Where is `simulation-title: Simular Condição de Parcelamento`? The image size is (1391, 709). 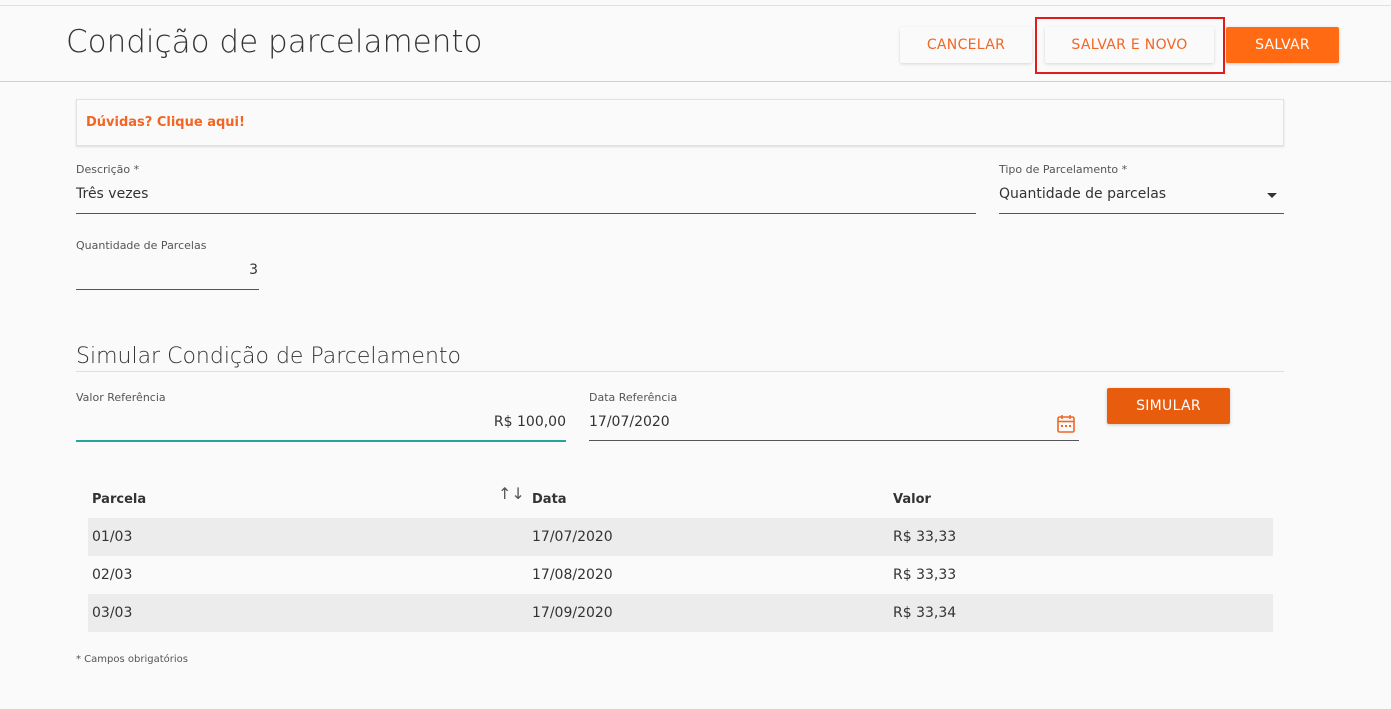
simulation-title: Simular Condição de Parcelamento is located at coordinates (268, 356).